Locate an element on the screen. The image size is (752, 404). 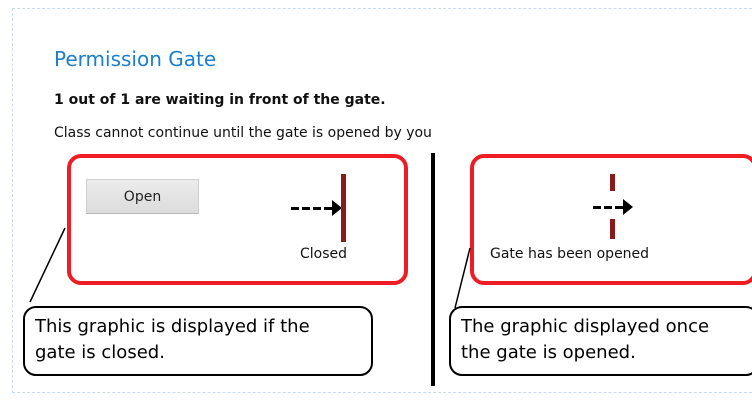
open-gate-button: Open is located at coordinates (142, 196).